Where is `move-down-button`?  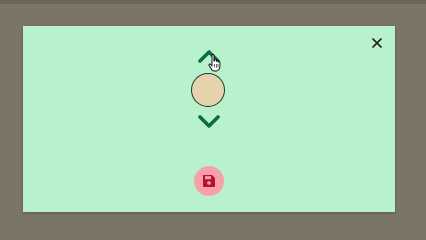
move-down-button is located at coordinates (209, 122).